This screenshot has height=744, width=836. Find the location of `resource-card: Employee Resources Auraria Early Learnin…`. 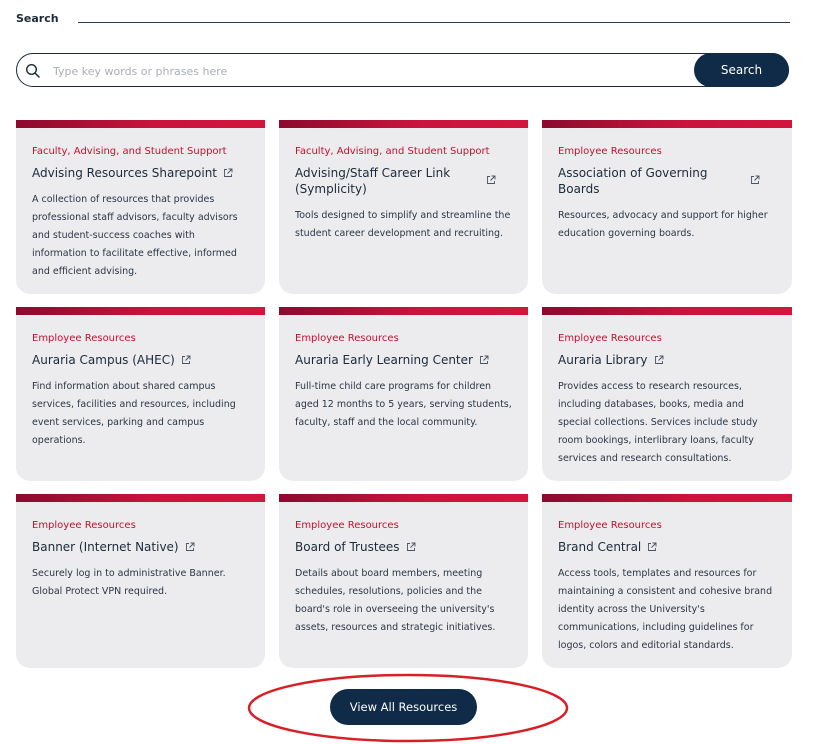

resource-card: Employee Resources Auraria Early Learnin… is located at coordinates (403, 394).